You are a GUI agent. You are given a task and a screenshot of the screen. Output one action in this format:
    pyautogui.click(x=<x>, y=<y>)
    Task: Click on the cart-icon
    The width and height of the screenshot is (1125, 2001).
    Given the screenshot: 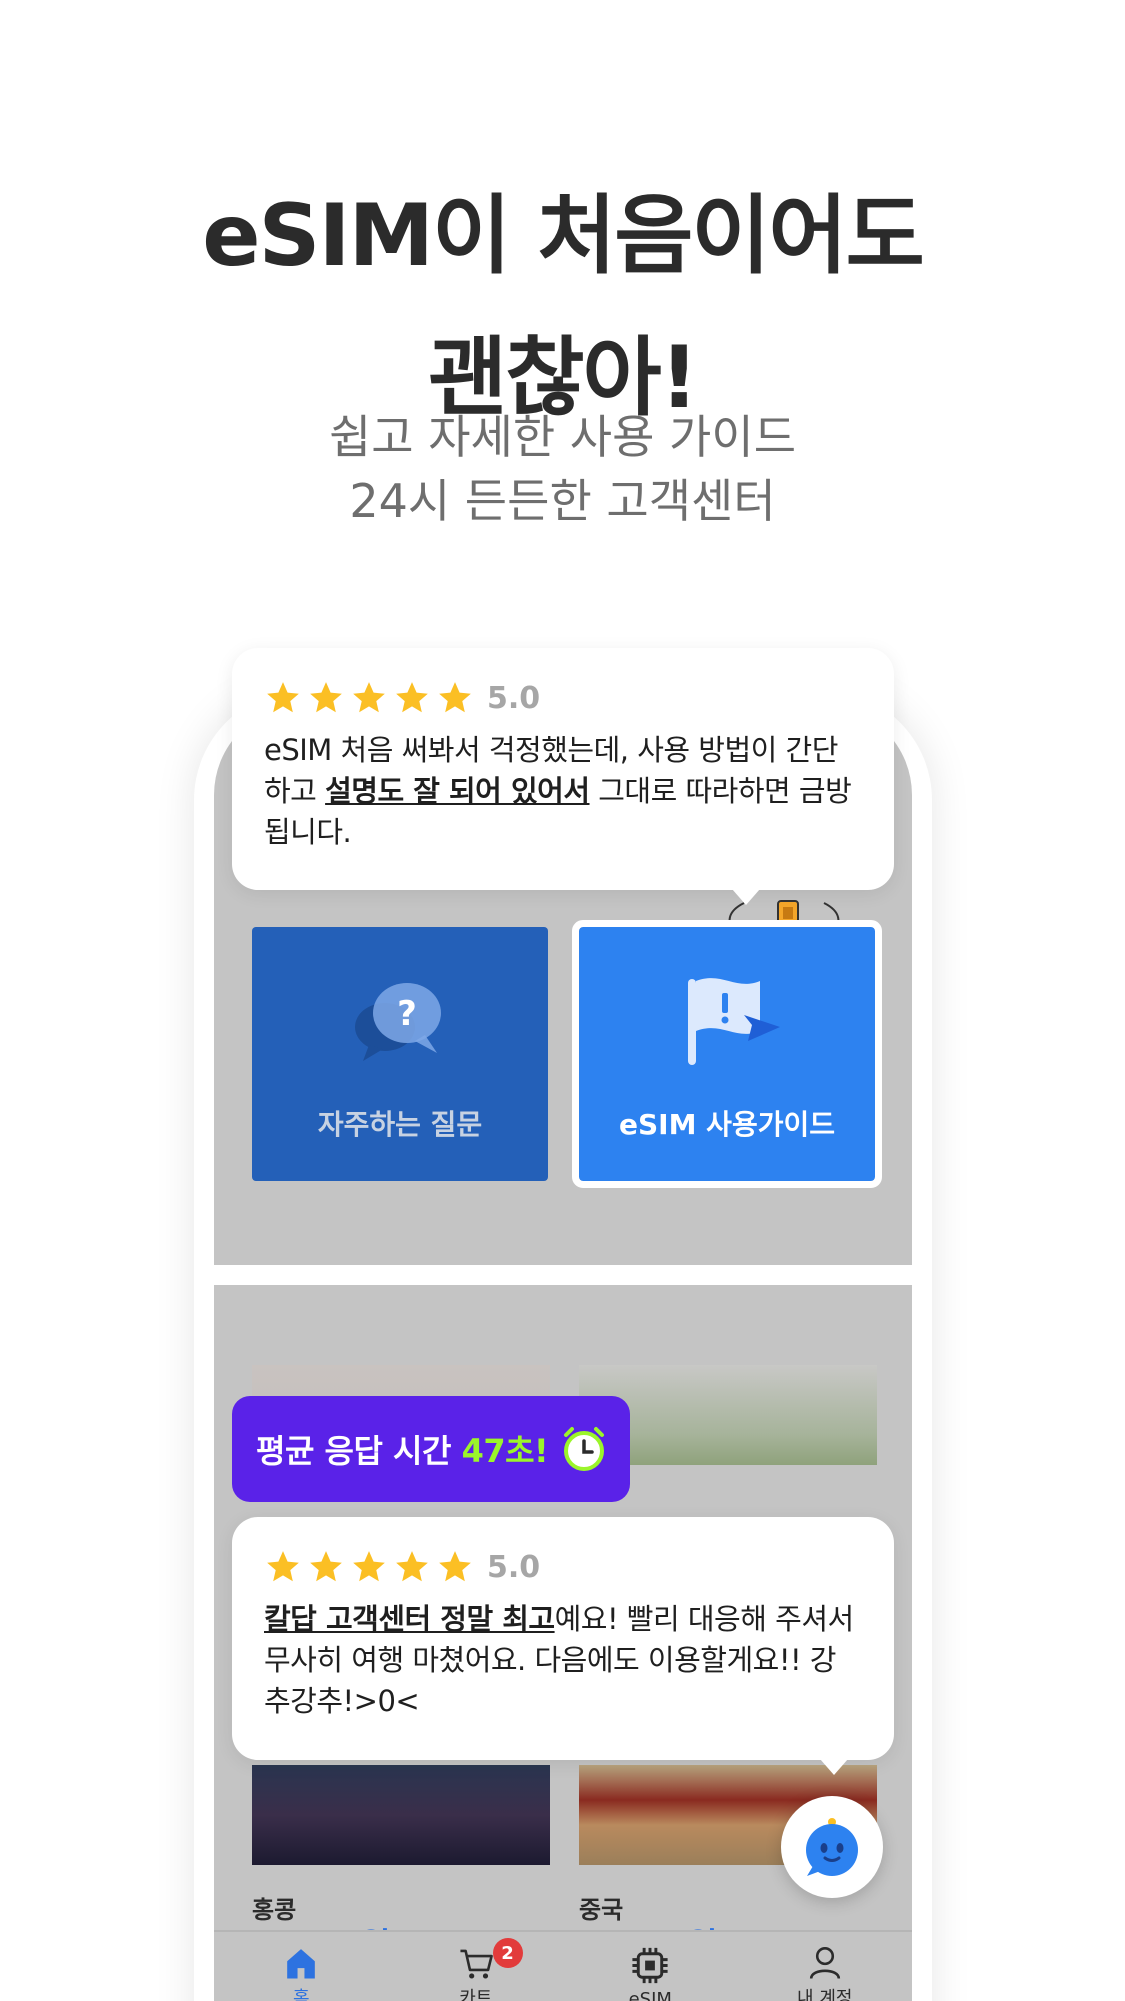 What is the action you would take?
    pyautogui.click(x=476, y=1964)
    